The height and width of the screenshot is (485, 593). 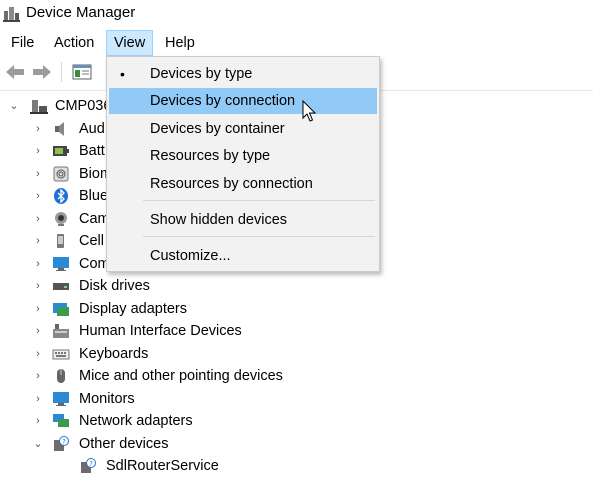 I want to click on console-tree-icon, so click(x=82, y=72).